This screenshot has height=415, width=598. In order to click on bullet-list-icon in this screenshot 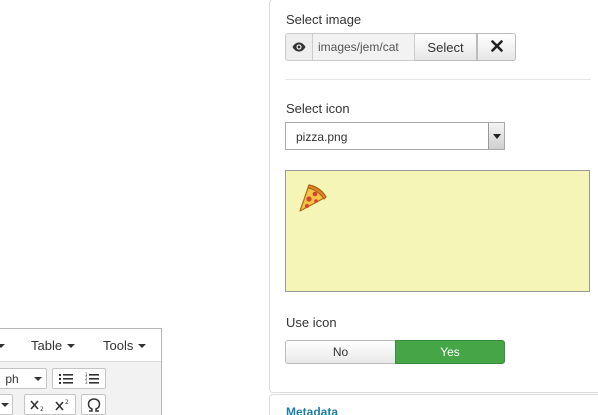, I will do `click(66, 378)`.